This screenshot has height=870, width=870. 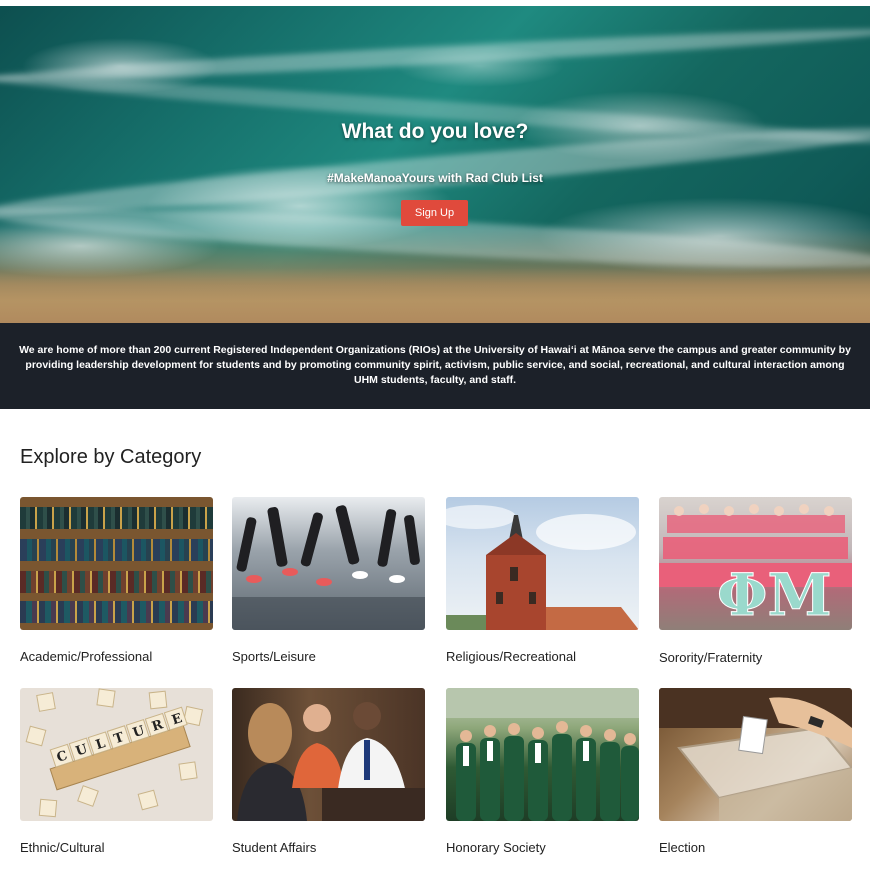 What do you see at coordinates (710, 657) in the screenshot?
I see `category-label: Sorority/Fraternity` at bounding box center [710, 657].